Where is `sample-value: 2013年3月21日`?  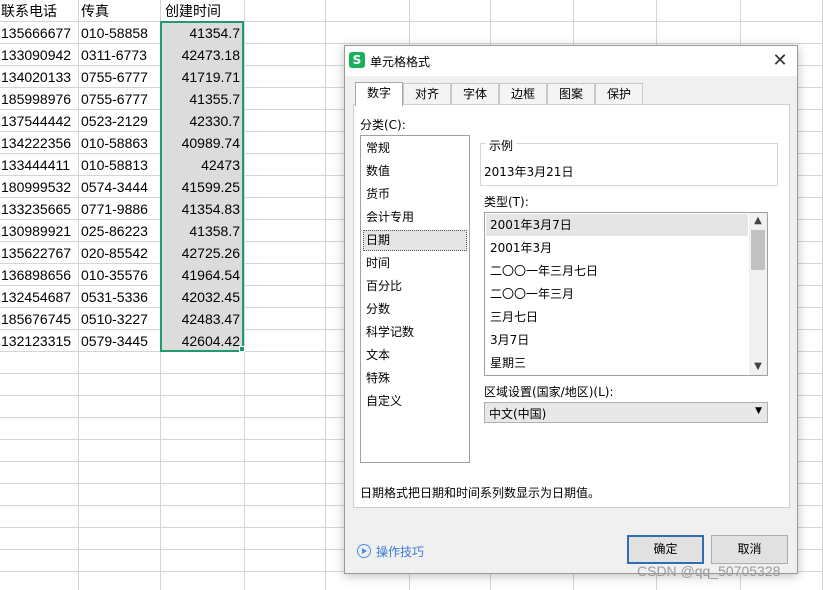 sample-value: 2013年3月21日 is located at coordinates (529, 172).